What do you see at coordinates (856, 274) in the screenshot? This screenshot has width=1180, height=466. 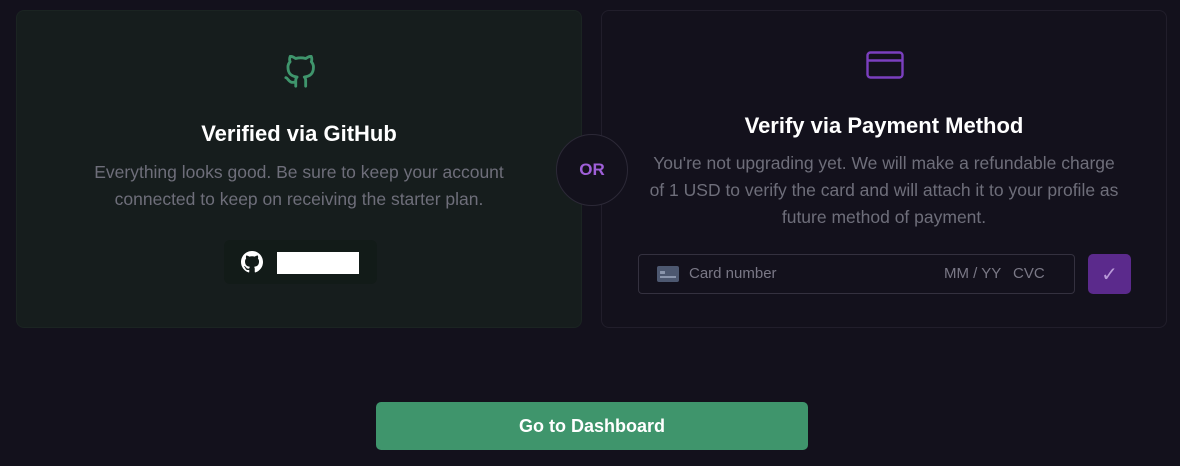 I see `card-details-input: Card number MM / YY CVC` at bounding box center [856, 274].